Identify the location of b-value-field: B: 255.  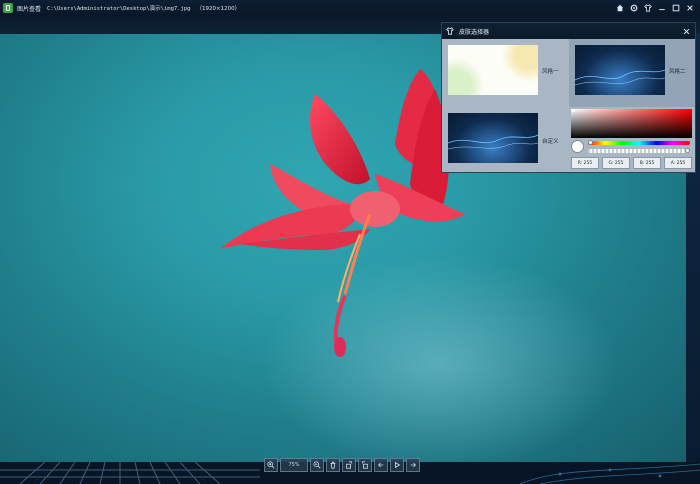
(647, 163).